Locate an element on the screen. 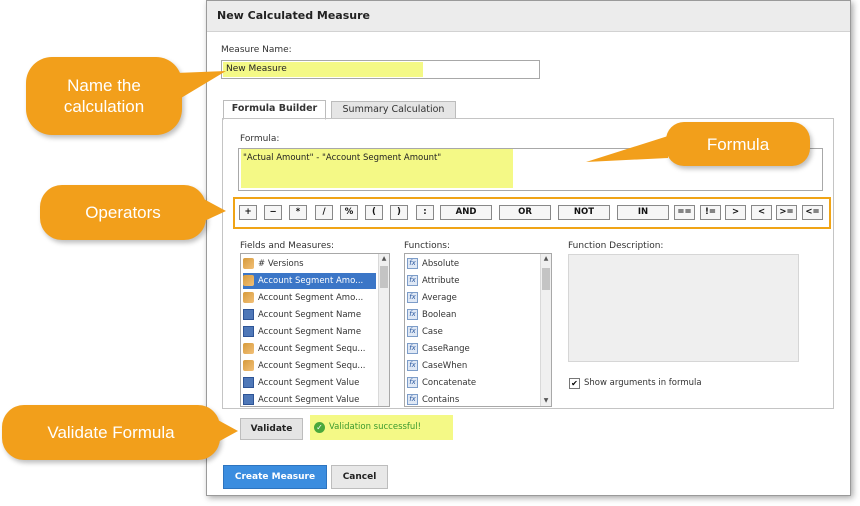 Image resolution: width=860 pixels, height=506 pixels. operator-and-button: AND is located at coordinates (466, 212).